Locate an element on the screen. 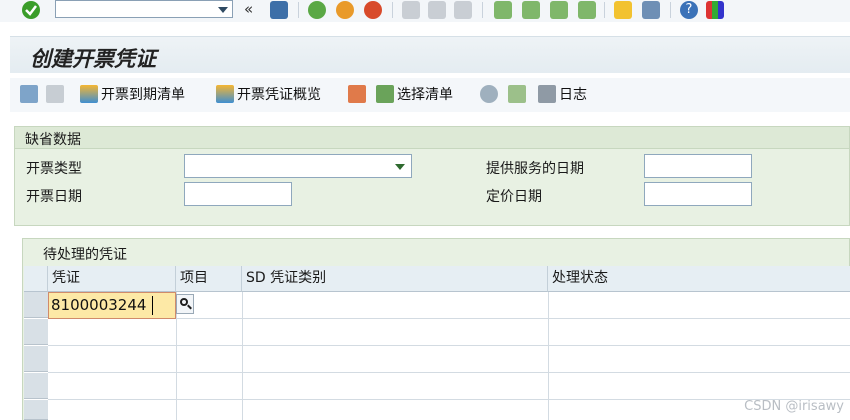 This screenshot has width=850, height=420. service-date-input is located at coordinates (698, 166).